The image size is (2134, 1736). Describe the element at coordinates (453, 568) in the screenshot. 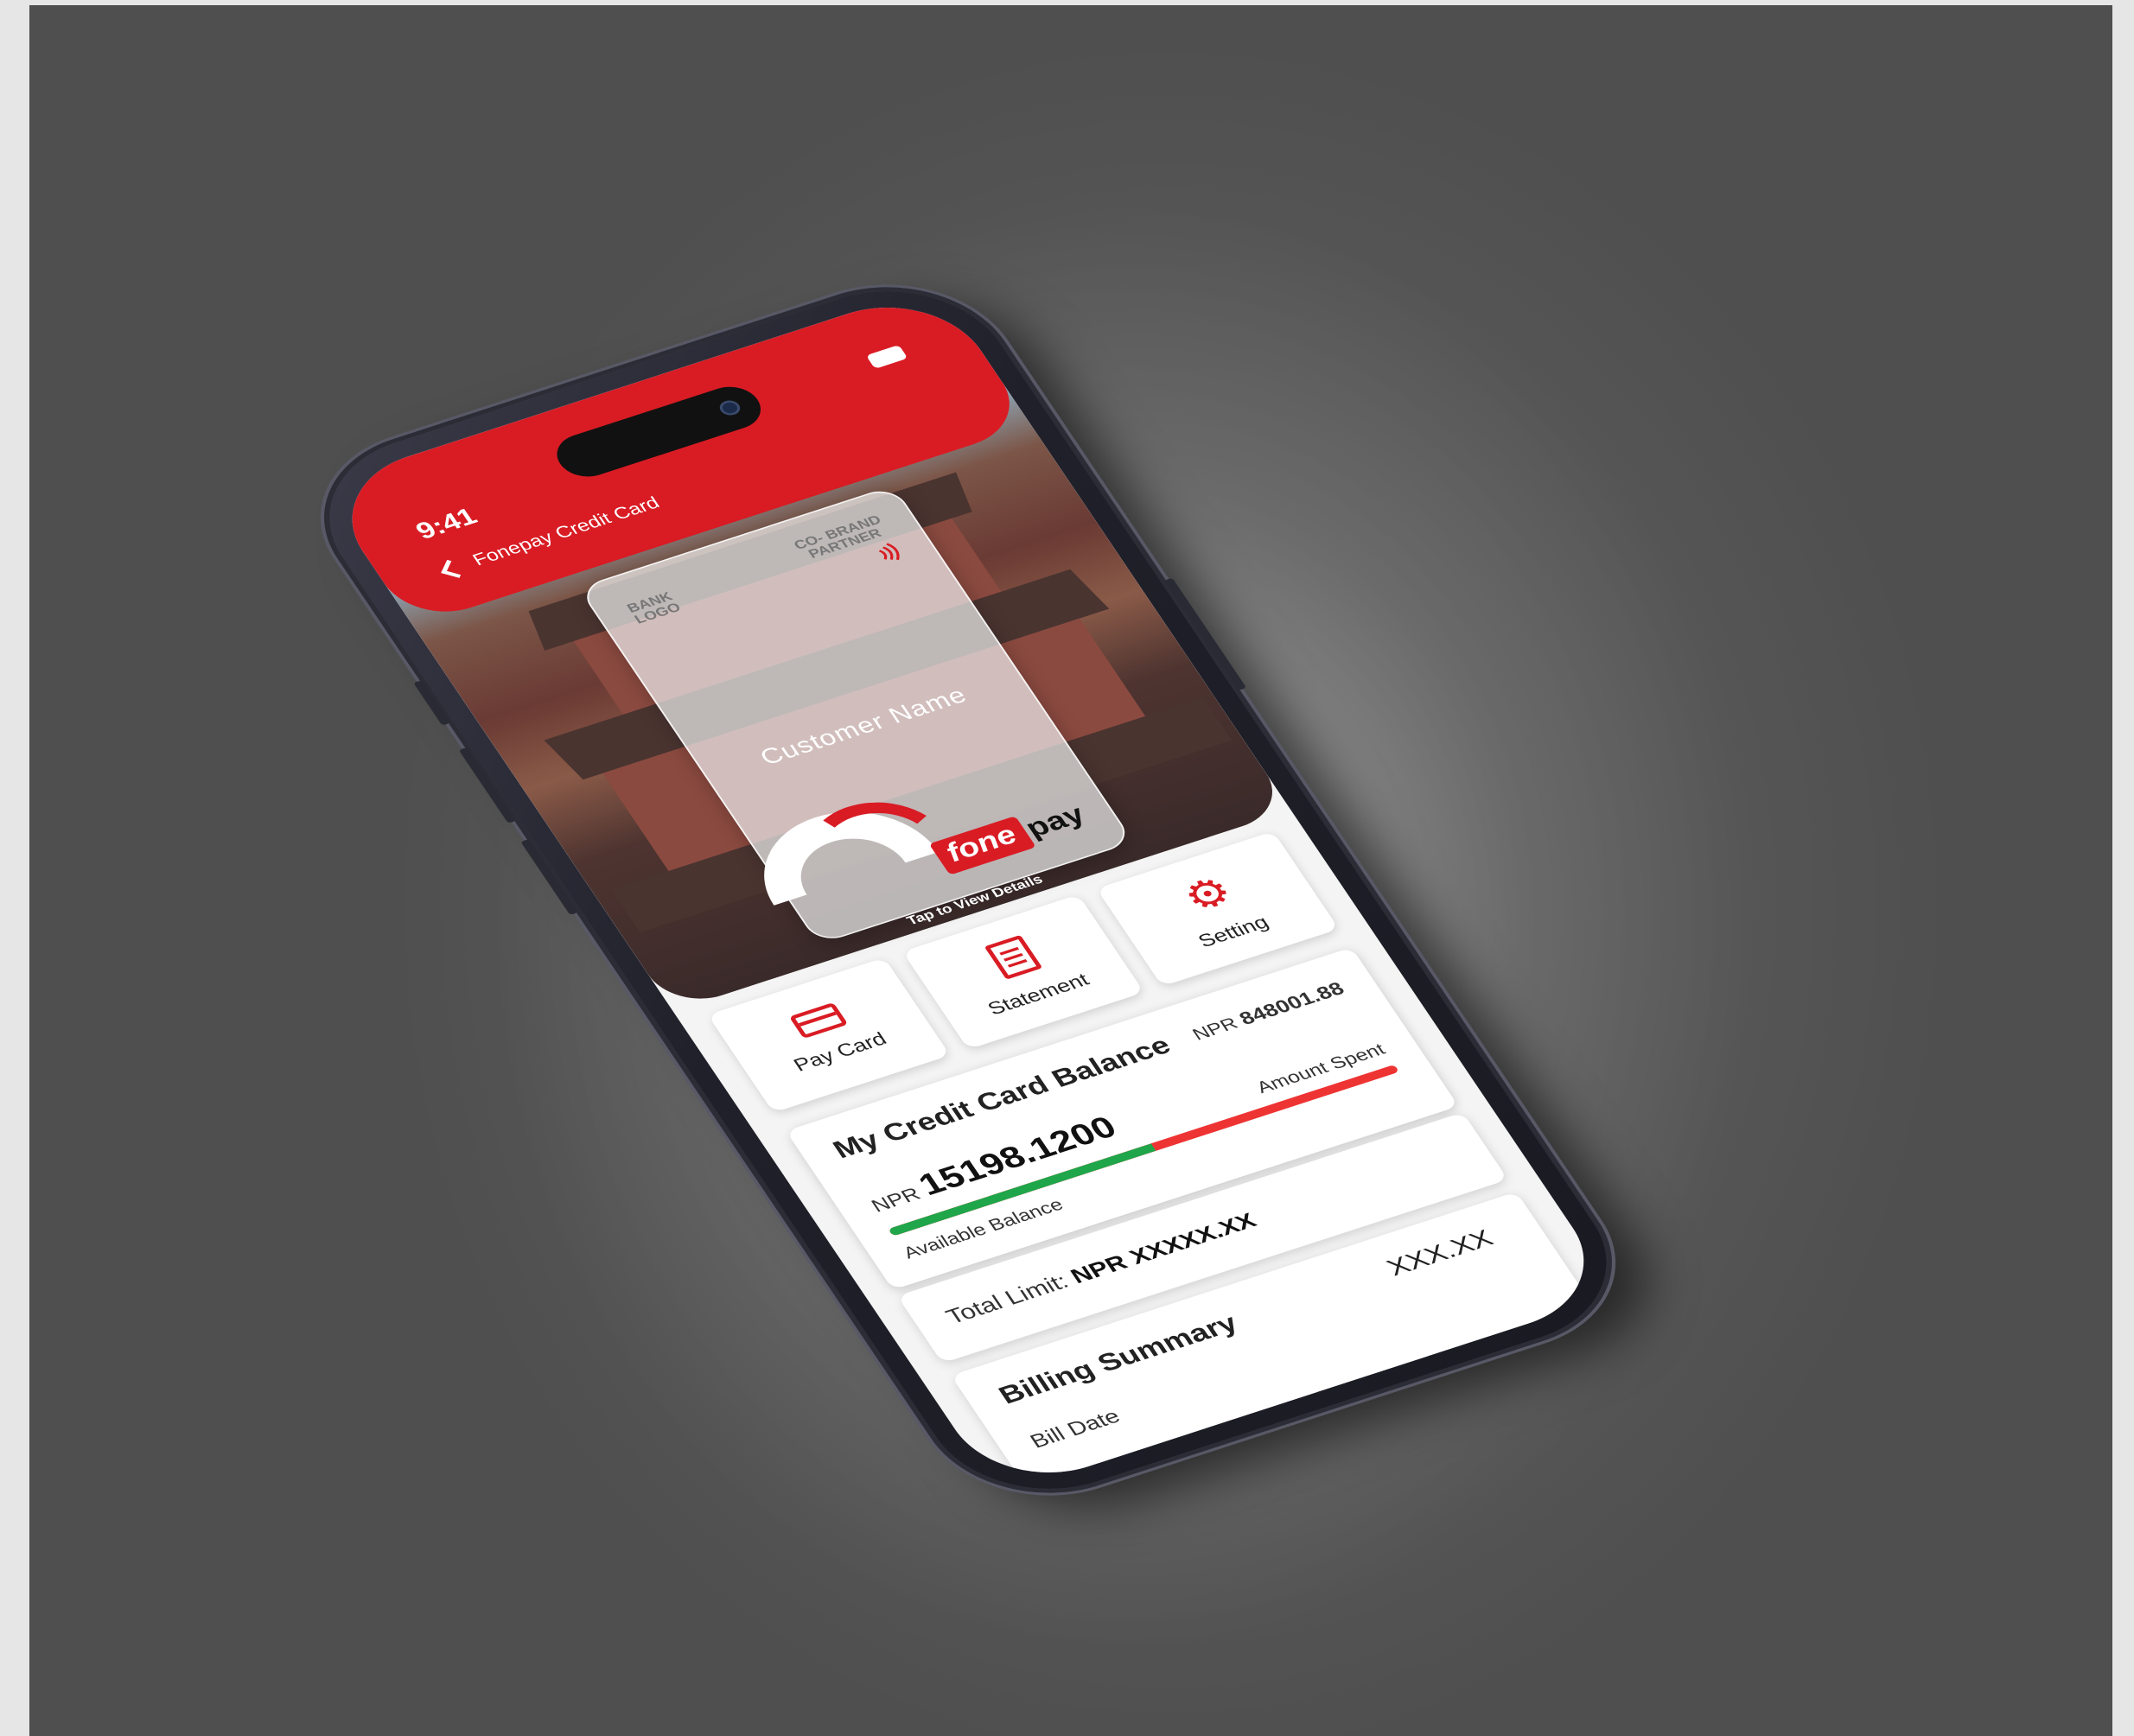

I see `chevron-left-icon` at that location.